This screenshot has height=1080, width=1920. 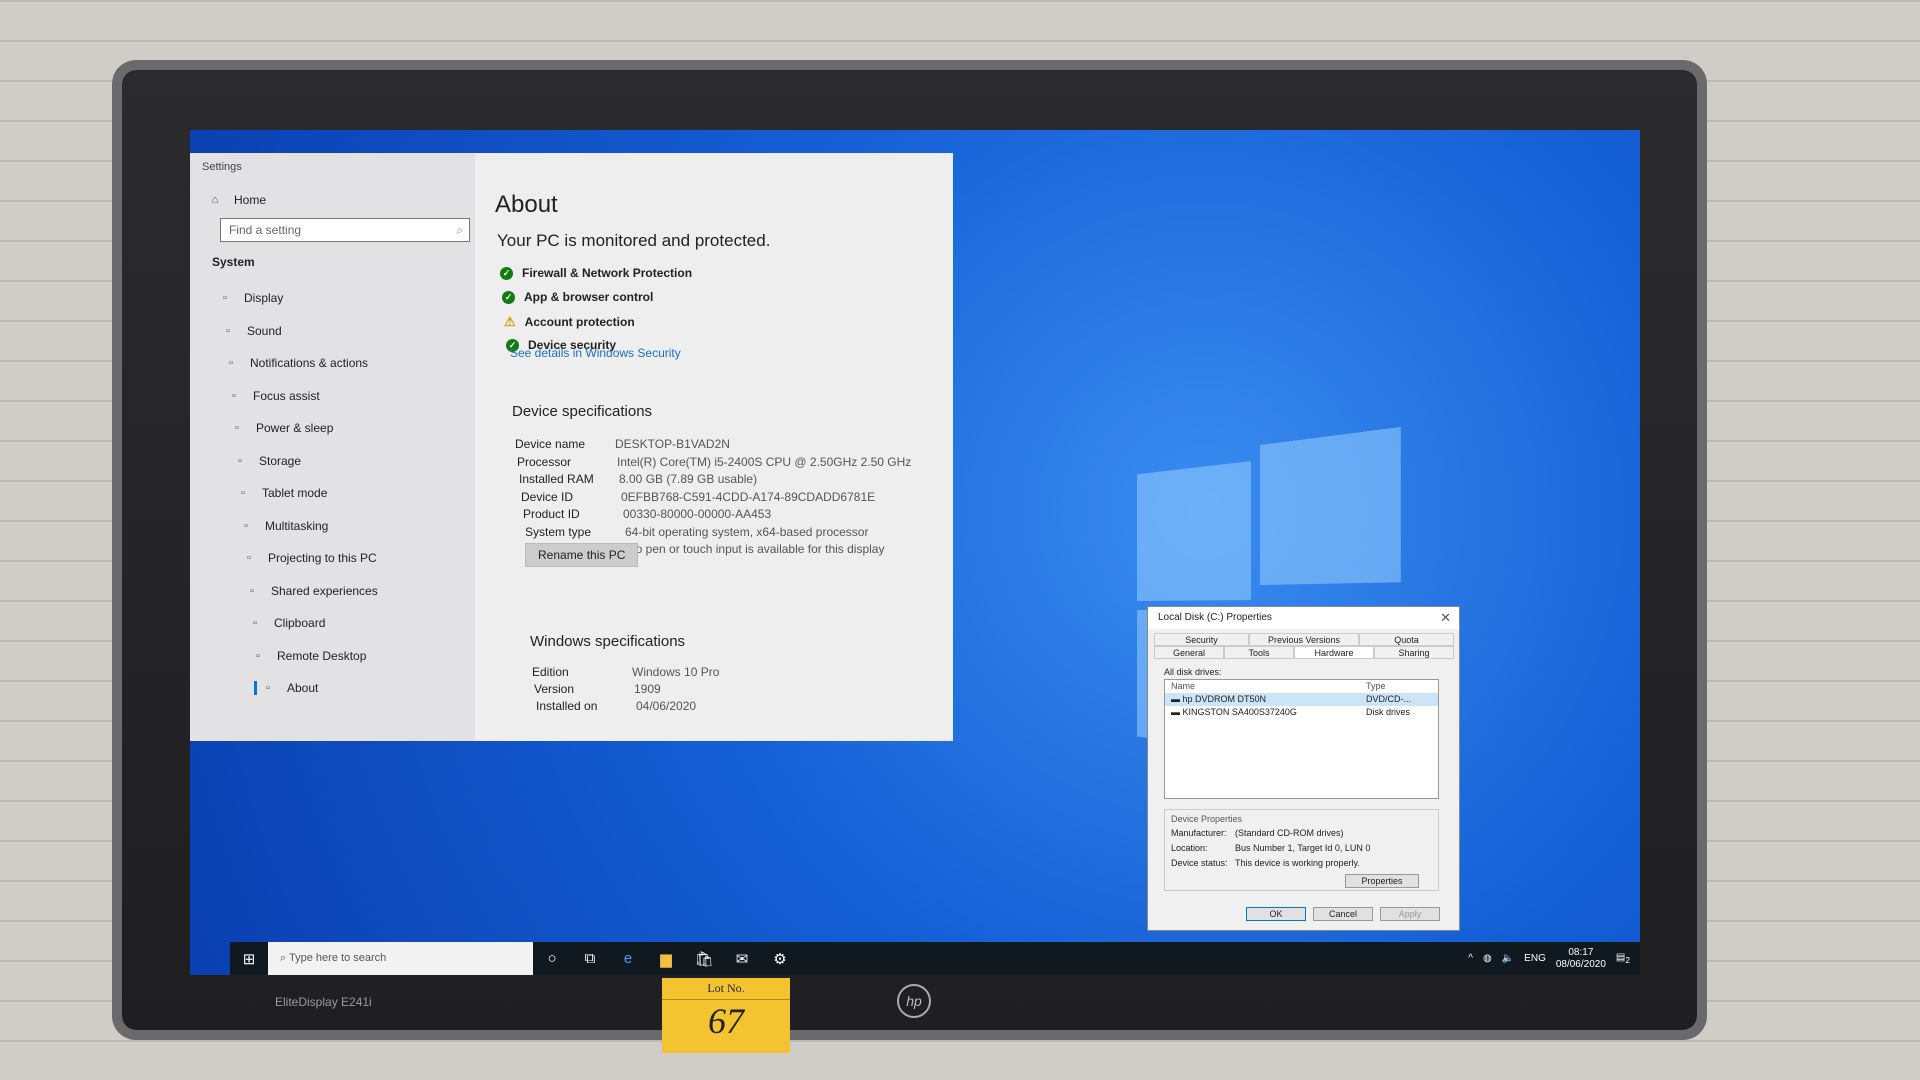 I want to click on spec-key: System type, so click(x=558, y=531).